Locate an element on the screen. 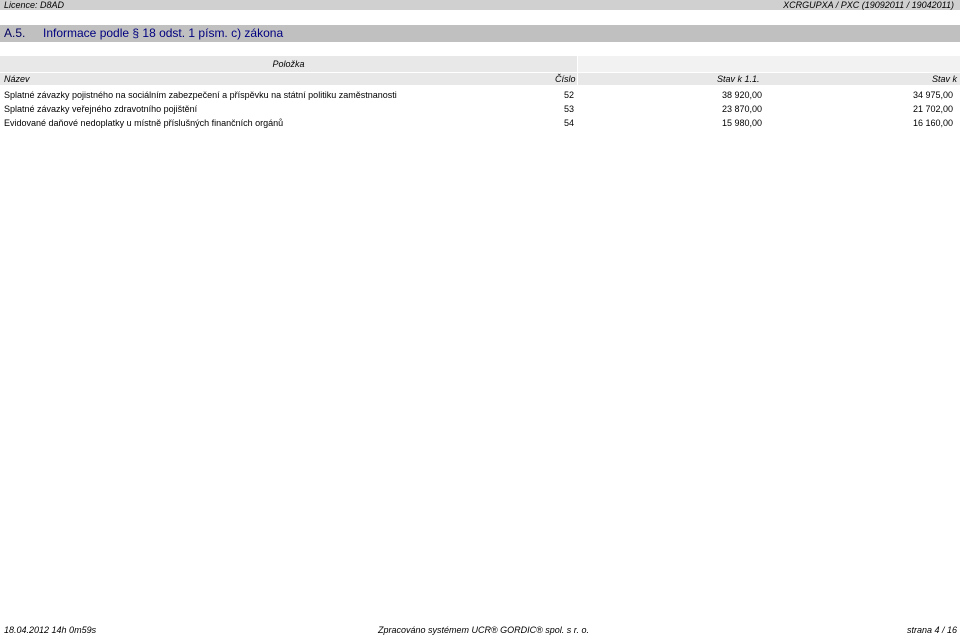 This screenshot has width=960, height=637. row-stav1: 15 980,00 is located at coordinates (741, 123).